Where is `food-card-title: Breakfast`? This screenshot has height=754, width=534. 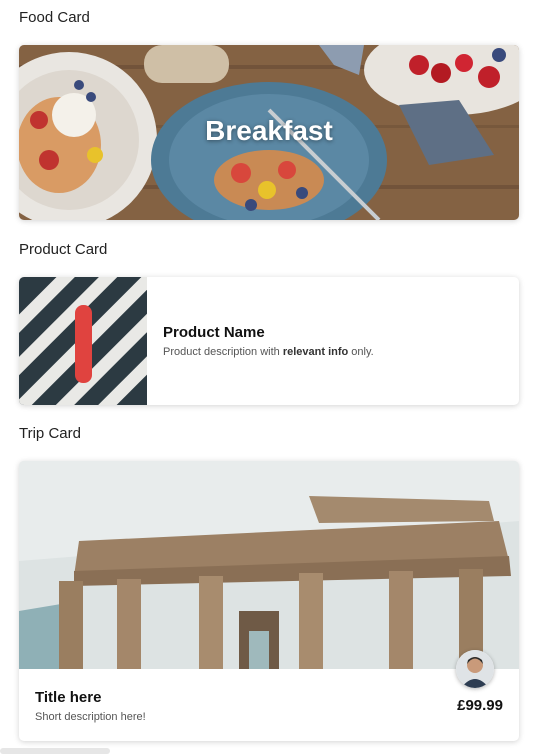
food-card-title: Breakfast is located at coordinates (269, 130).